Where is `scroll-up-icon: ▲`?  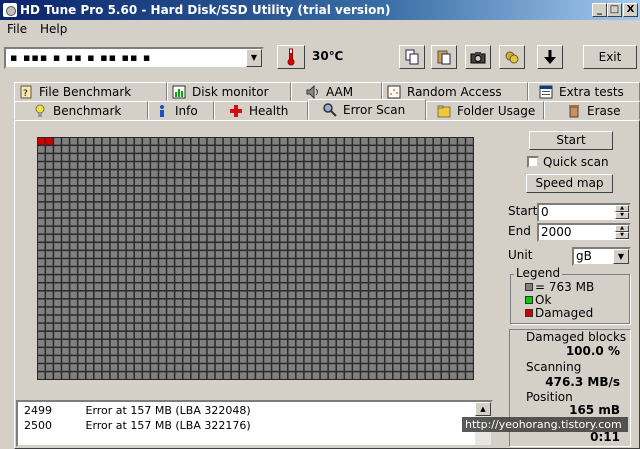
scroll-up-icon: ▲ is located at coordinates (483, 409).